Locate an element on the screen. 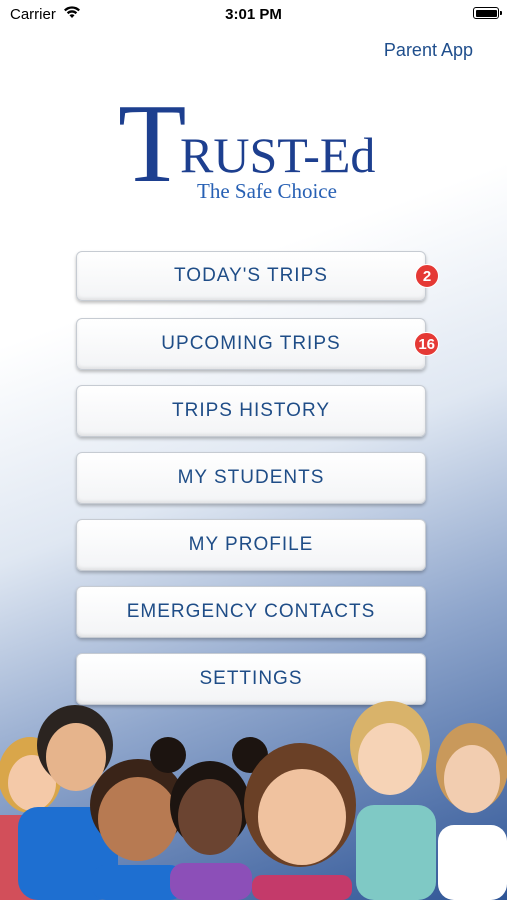 The width and height of the screenshot is (507, 900). my-profile-label: MY PROFILE is located at coordinates (251, 544).